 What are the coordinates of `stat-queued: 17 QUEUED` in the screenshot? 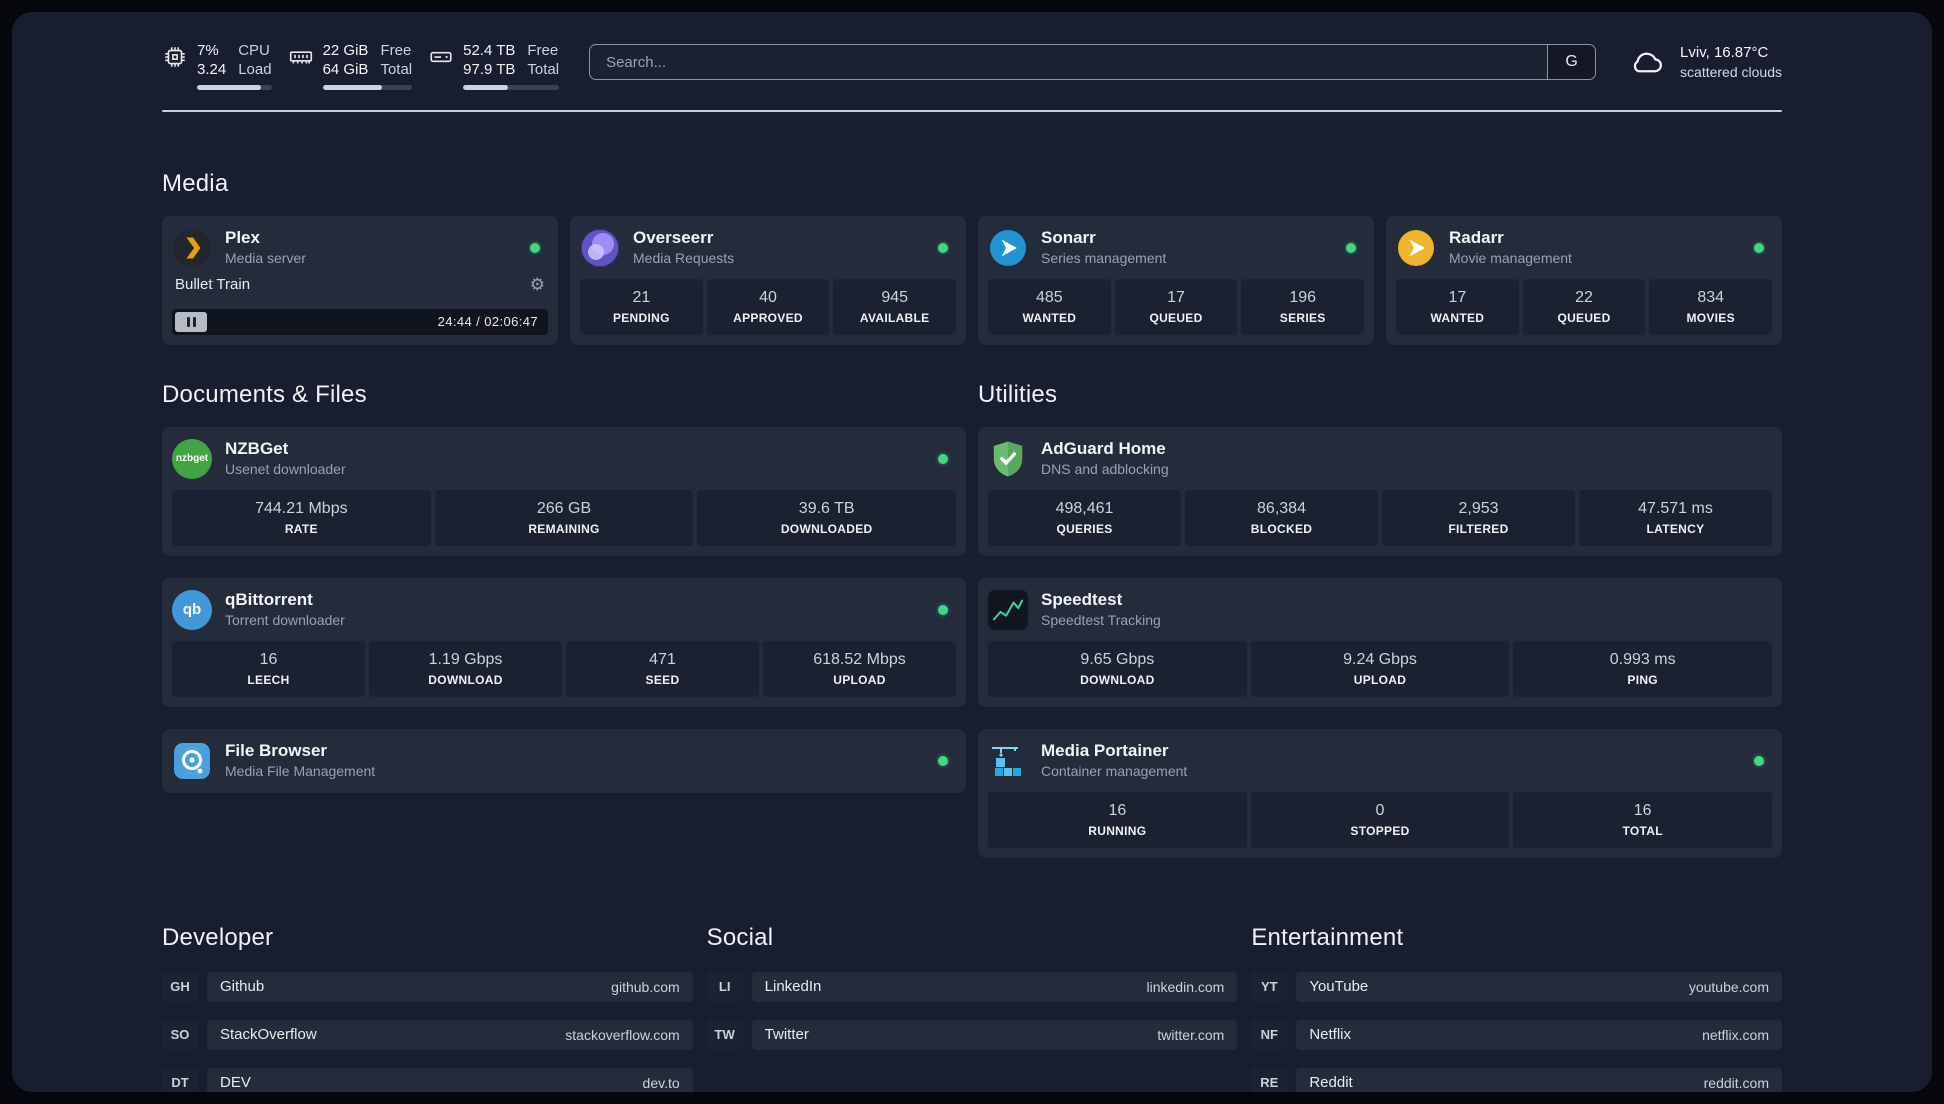 It's located at (1176, 306).